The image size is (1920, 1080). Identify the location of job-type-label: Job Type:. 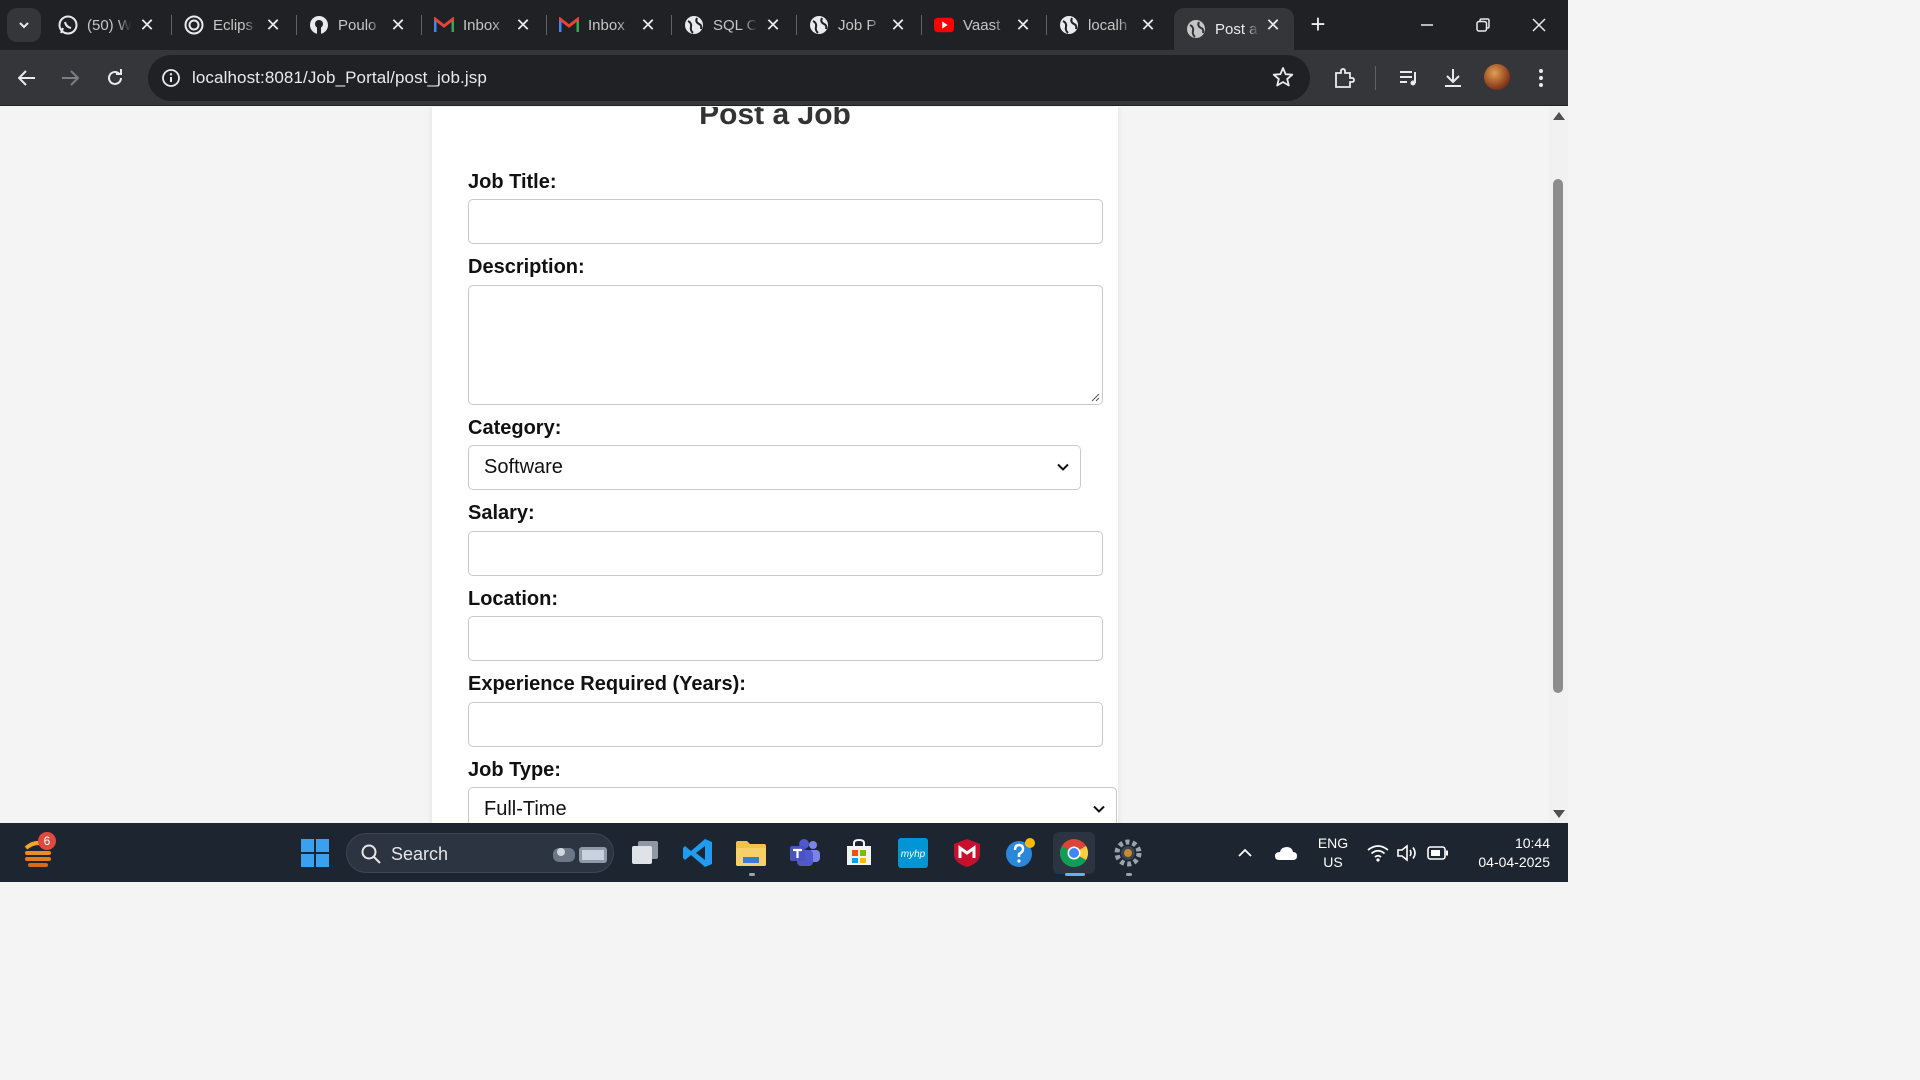
(514, 770).